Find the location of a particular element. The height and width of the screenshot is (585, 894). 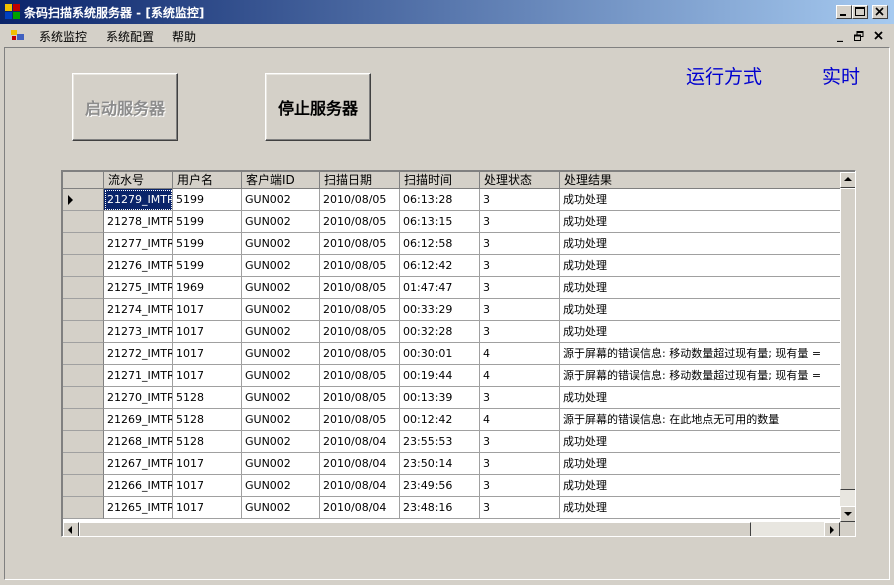

minimize-button is located at coordinates (844, 12).